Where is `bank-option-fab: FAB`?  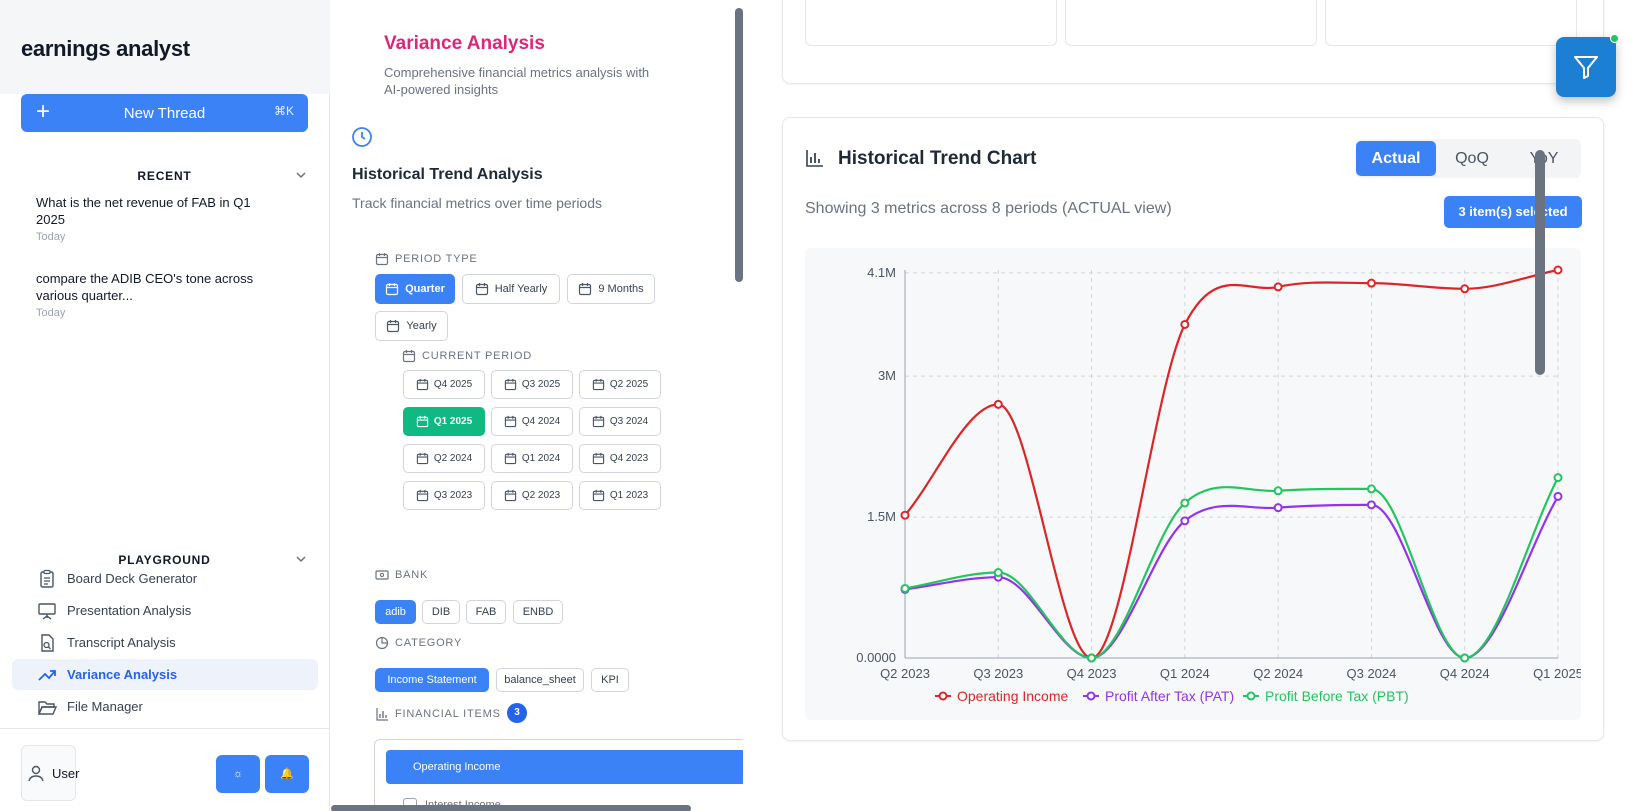
bank-option-fab: FAB is located at coordinates (486, 612).